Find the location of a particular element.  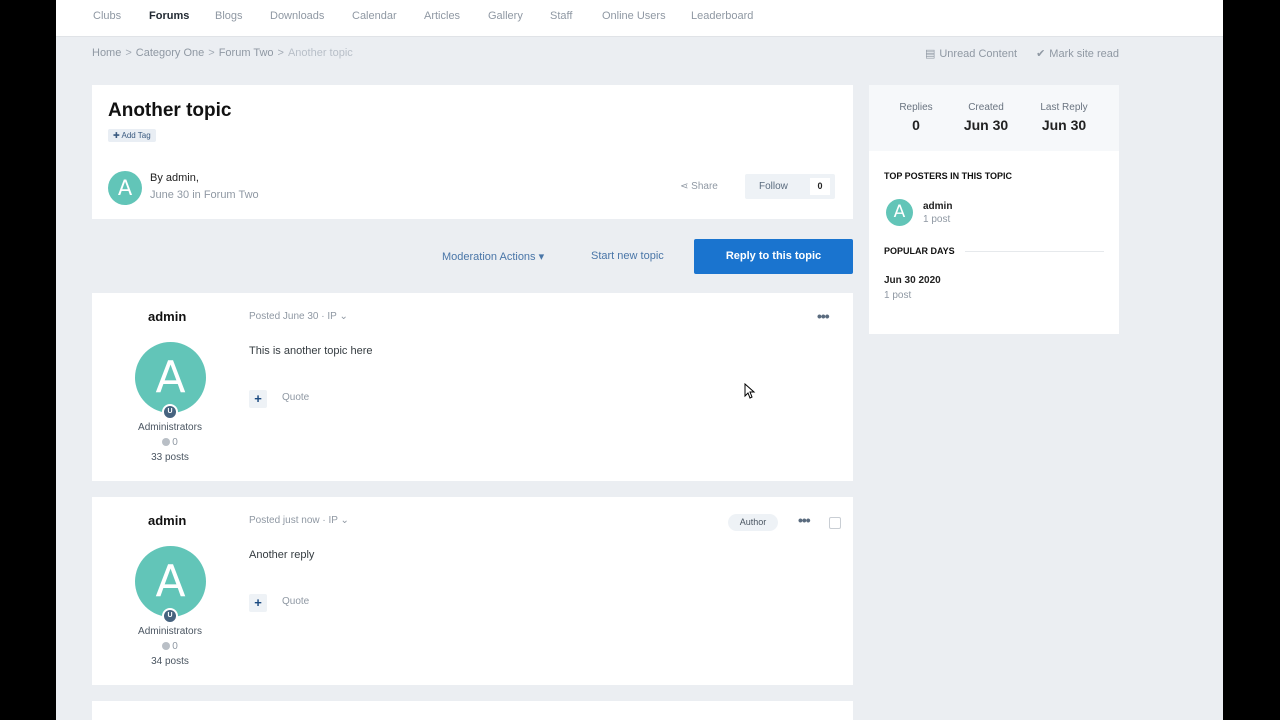

breadcrumb-current: Another topic is located at coordinates (320, 53).